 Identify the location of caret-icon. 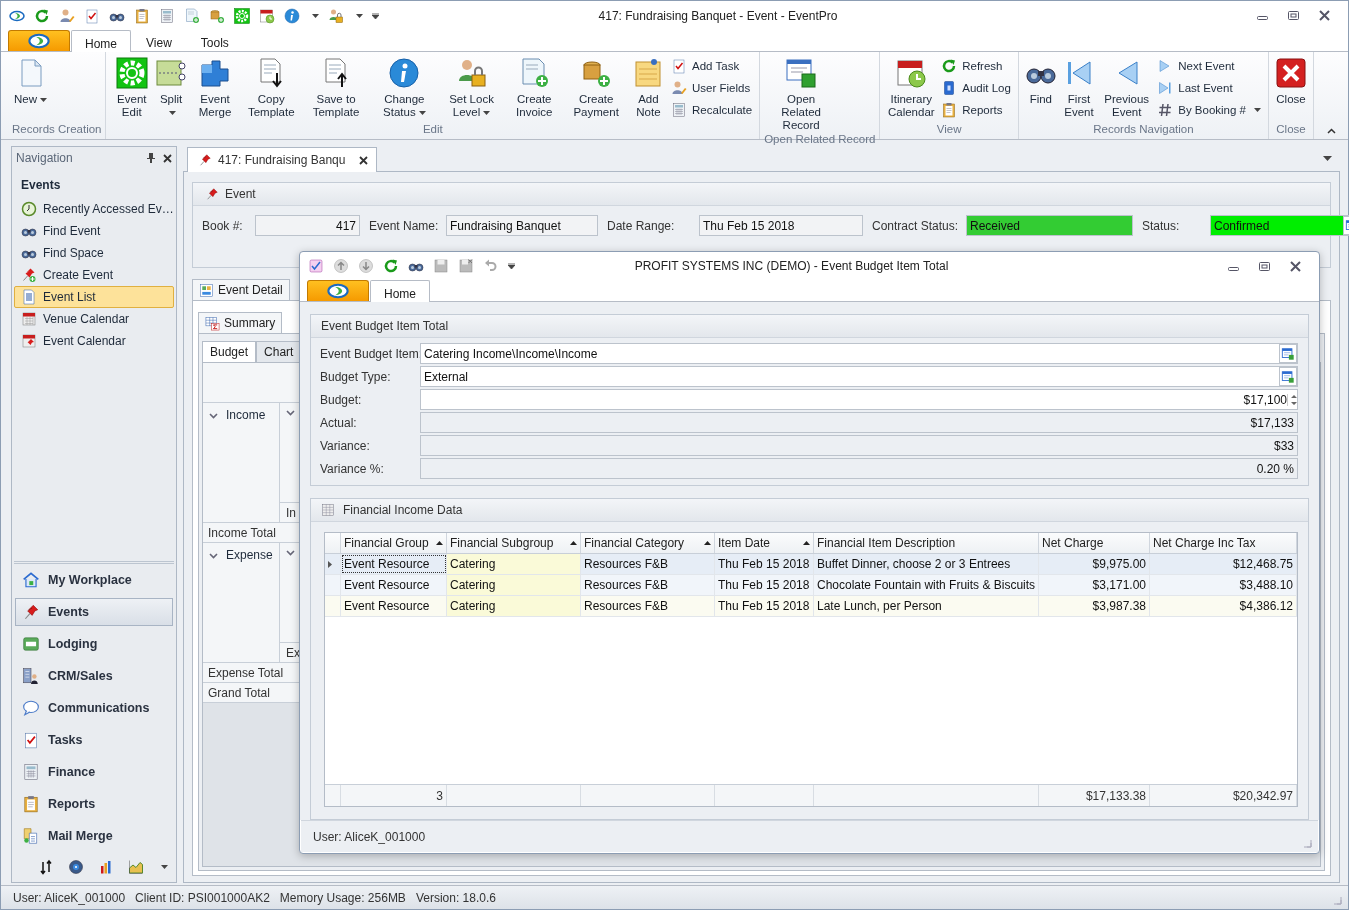
(1327, 158).